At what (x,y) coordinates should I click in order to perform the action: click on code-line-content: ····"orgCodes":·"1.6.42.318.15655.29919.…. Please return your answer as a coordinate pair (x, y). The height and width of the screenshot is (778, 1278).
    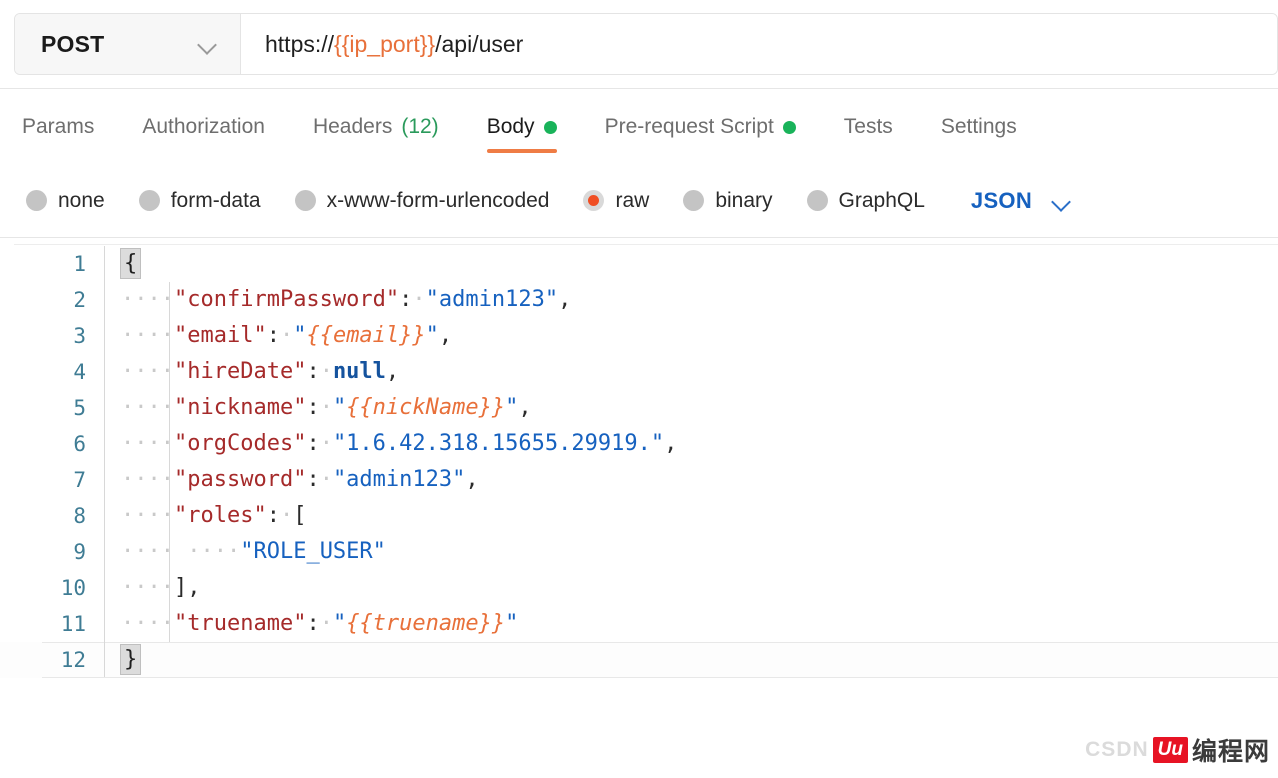
    Looking at the image, I should click on (691, 444).